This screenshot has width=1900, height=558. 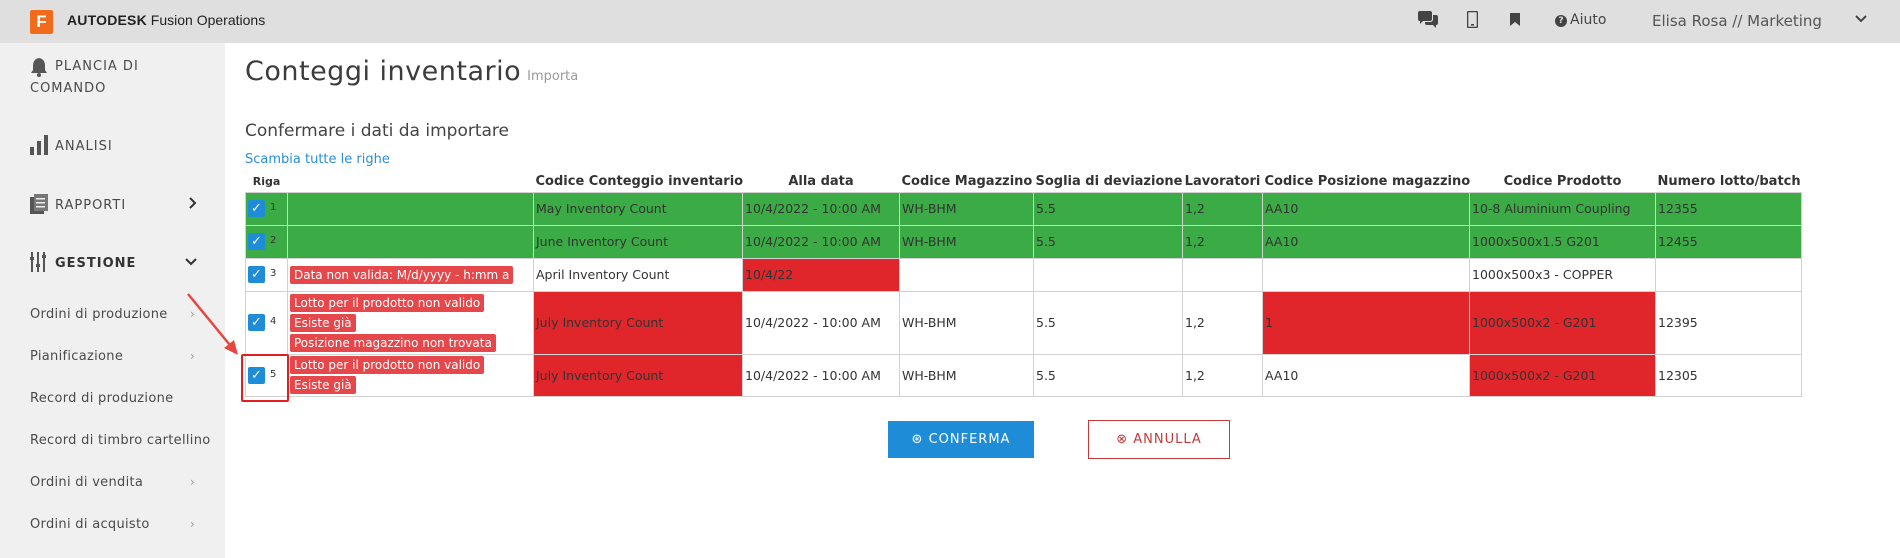 What do you see at coordinates (1561, 21) in the screenshot?
I see `help-icon: ?` at bounding box center [1561, 21].